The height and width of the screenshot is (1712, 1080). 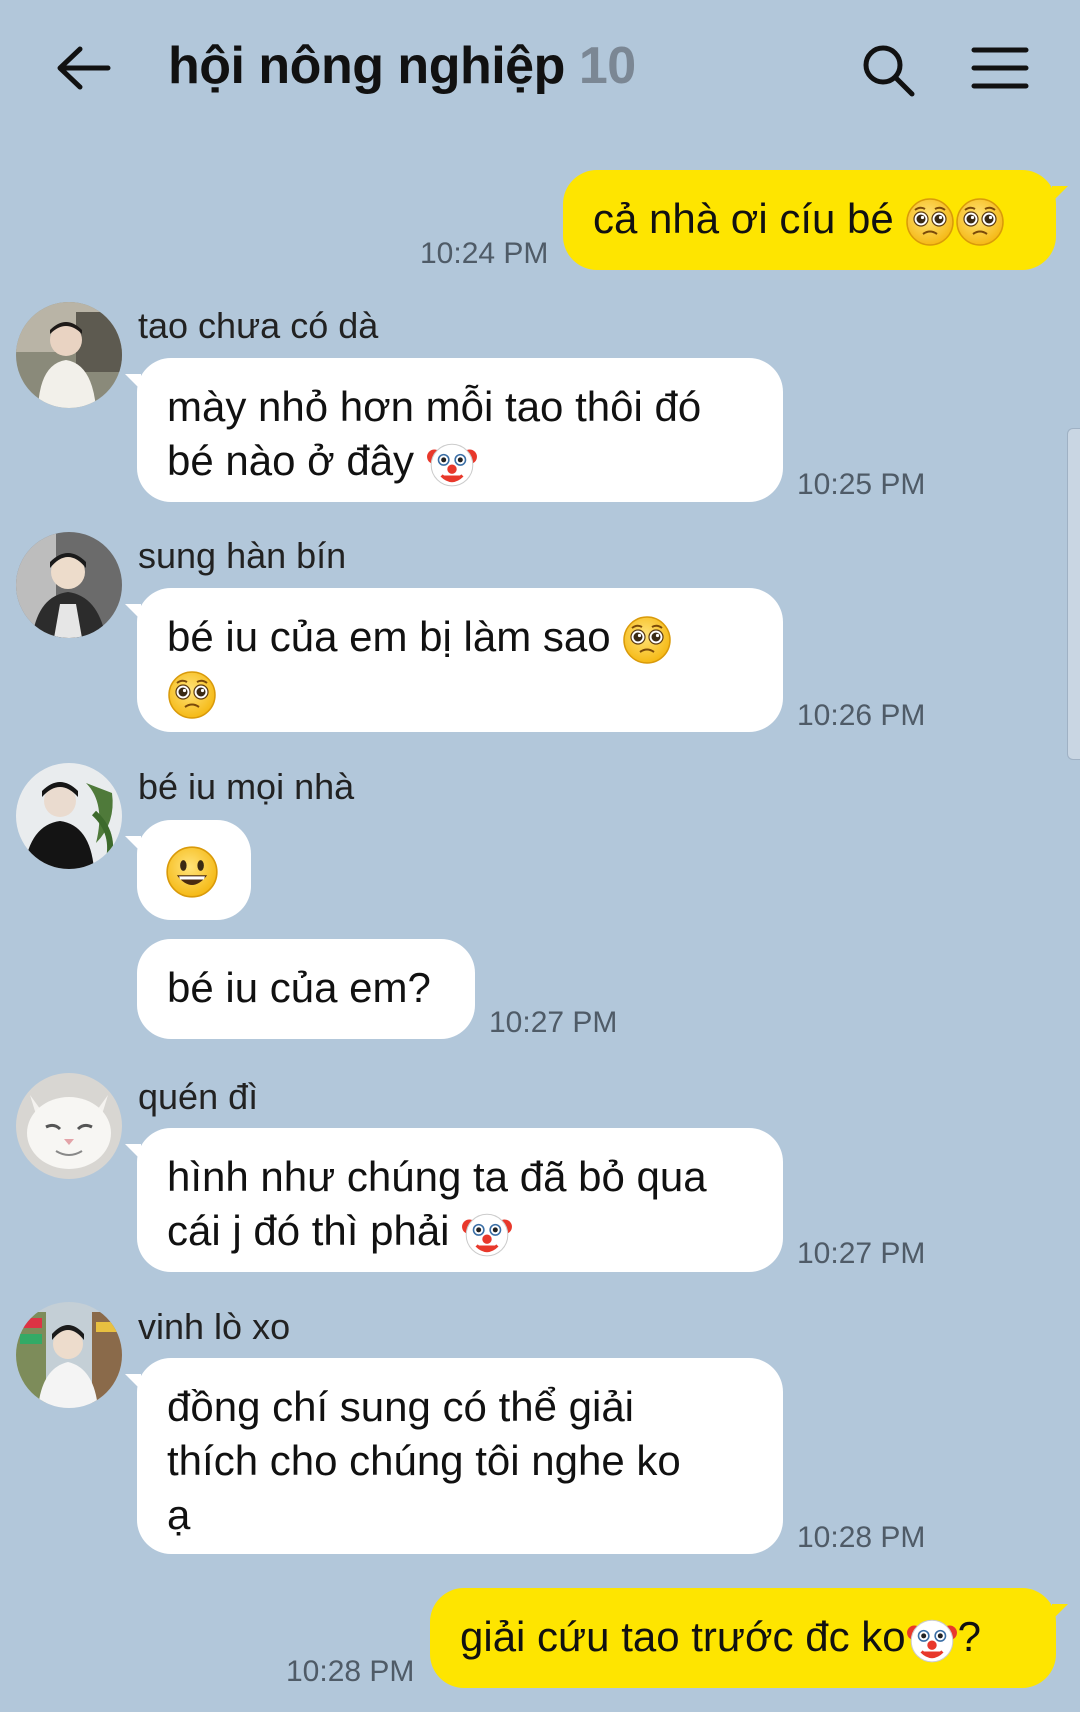 What do you see at coordinates (607, 66) in the screenshot?
I see `member-count: 10` at bounding box center [607, 66].